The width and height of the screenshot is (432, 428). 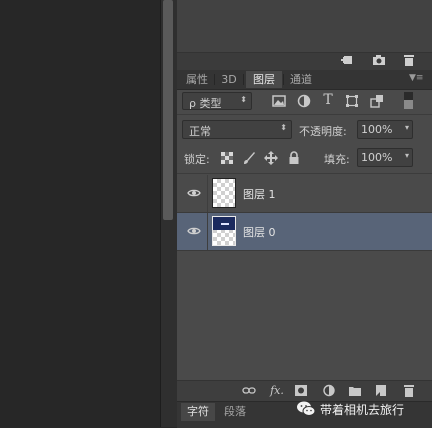 What do you see at coordinates (347, 60) in the screenshot?
I see `new-comp-icon` at bounding box center [347, 60].